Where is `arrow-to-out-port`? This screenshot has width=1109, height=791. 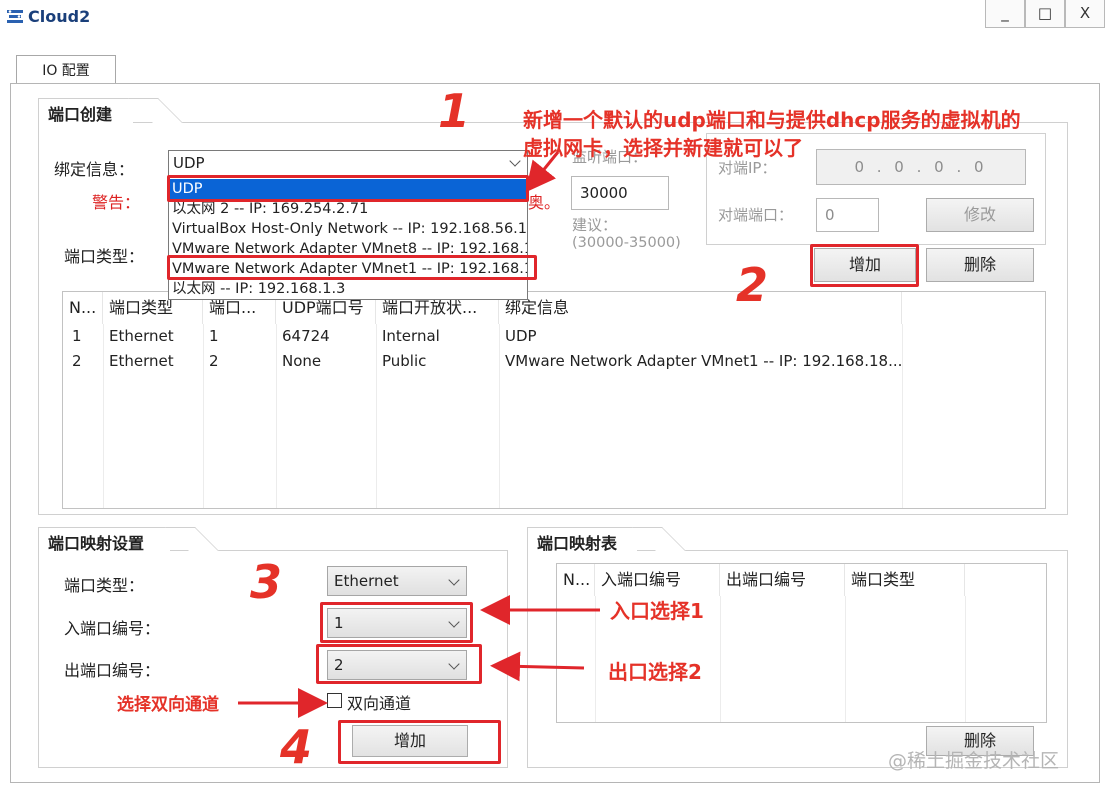
arrow-to-out-port is located at coordinates (537, 666).